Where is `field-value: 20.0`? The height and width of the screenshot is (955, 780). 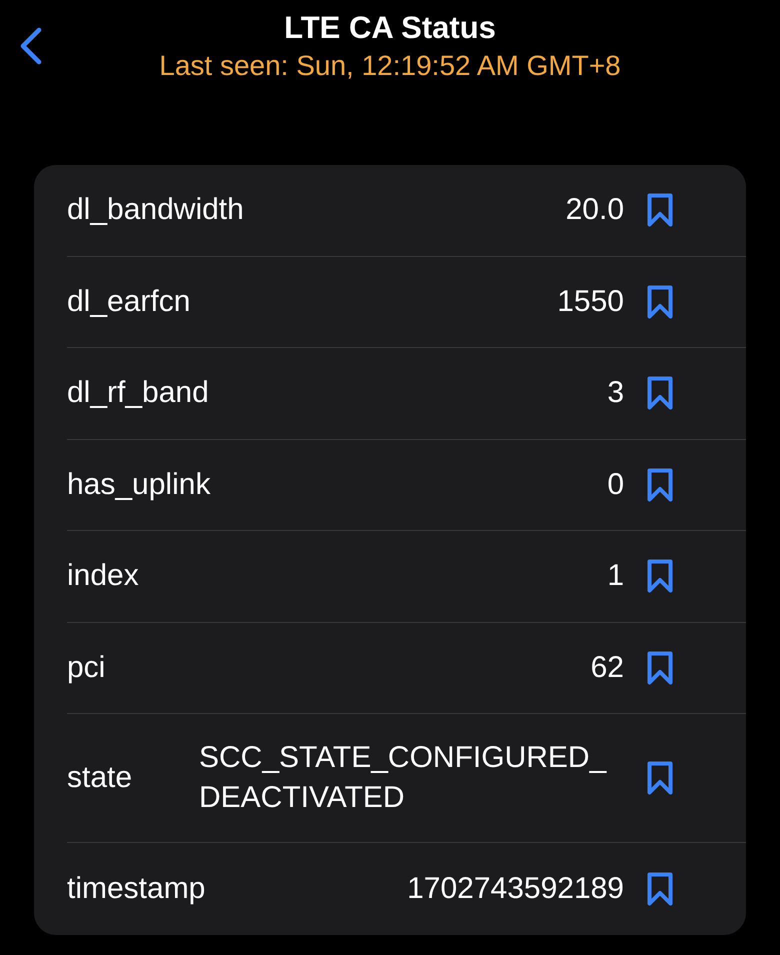
field-value: 20.0 is located at coordinates (595, 210).